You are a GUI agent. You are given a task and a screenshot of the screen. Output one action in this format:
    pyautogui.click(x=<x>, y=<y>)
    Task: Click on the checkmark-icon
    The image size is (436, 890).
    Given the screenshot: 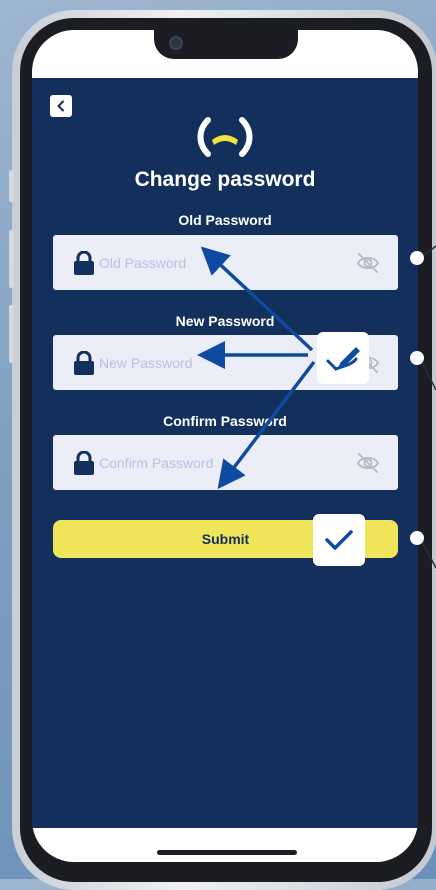 What is the action you would take?
    pyautogui.click(x=339, y=540)
    